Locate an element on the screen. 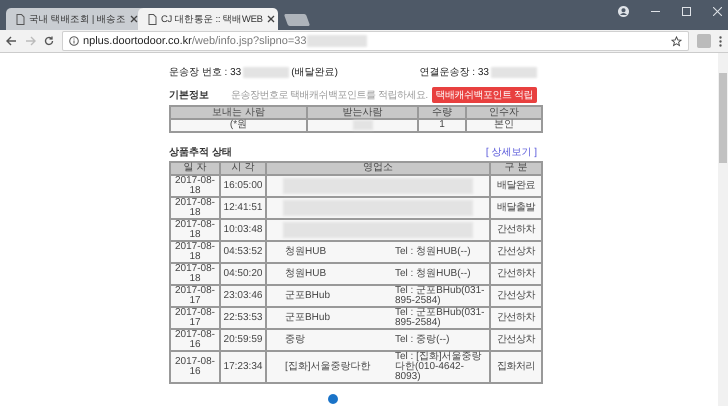  status-cell: 집화처리 is located at coordinates (516, 366).